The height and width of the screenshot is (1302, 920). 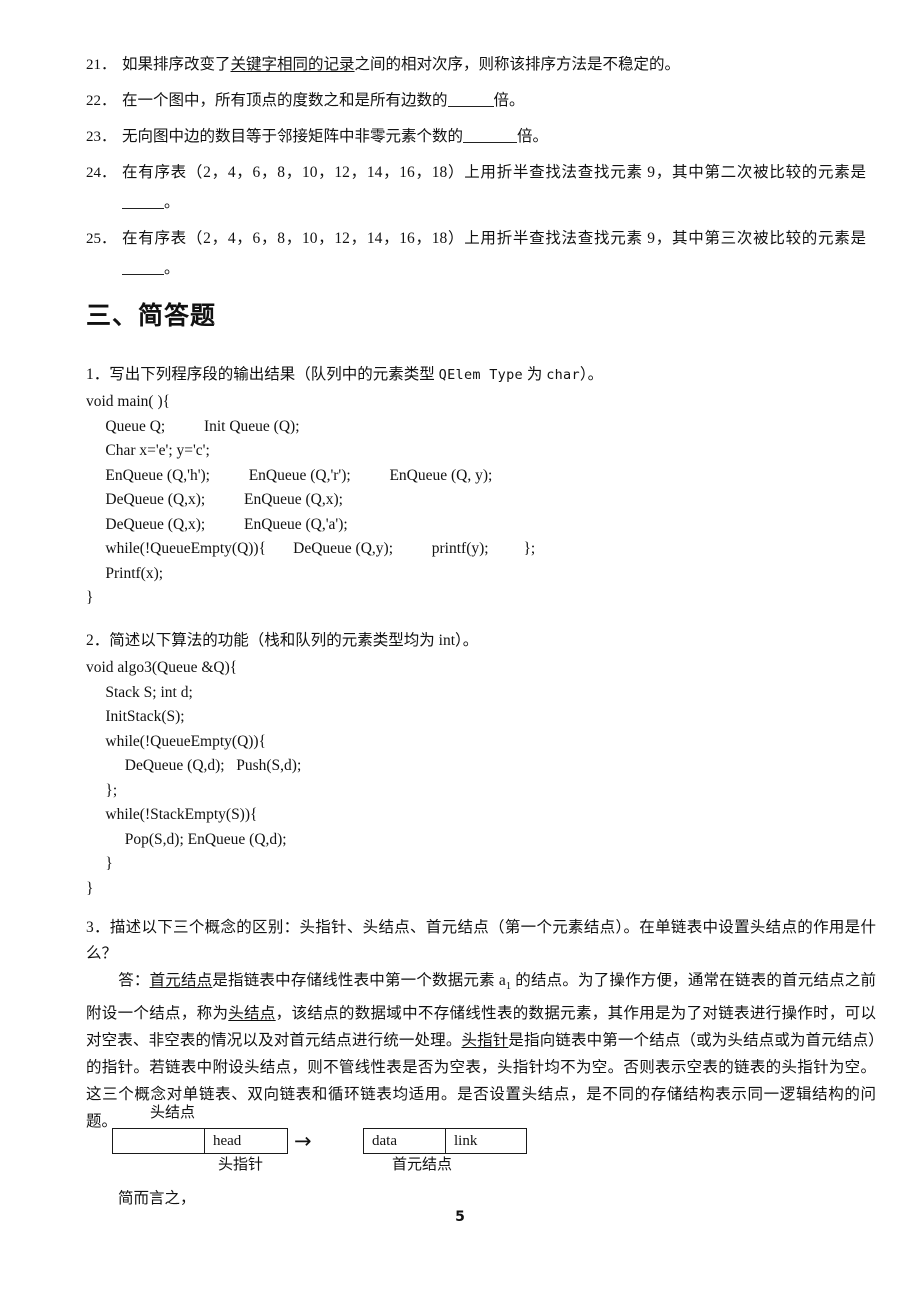 I want to click on tail-text: 简而言之，, so click(x=157, y=1198).